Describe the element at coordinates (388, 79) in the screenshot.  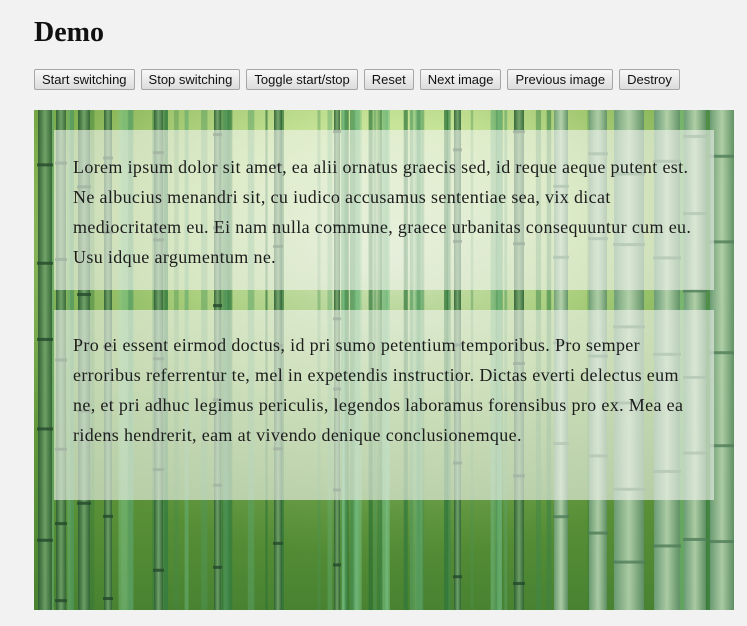
I see `reset-button: Reset` at that location.